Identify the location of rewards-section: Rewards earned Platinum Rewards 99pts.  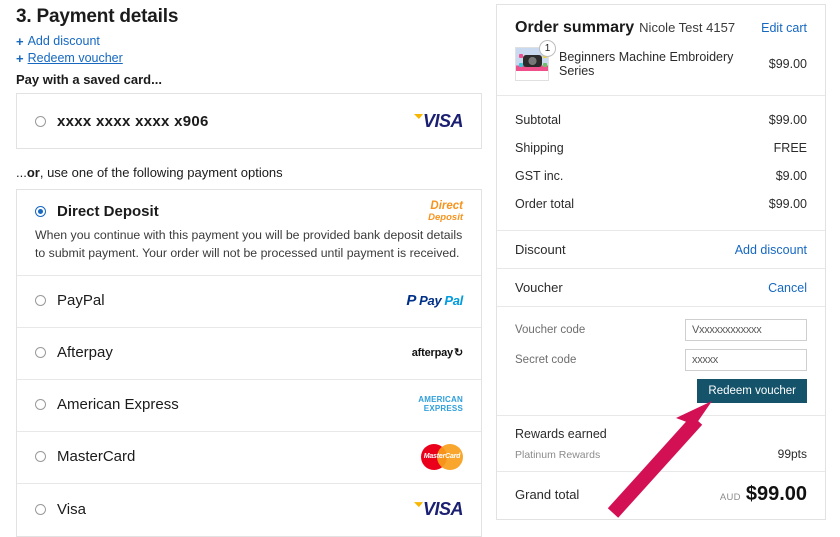
(661, 444).